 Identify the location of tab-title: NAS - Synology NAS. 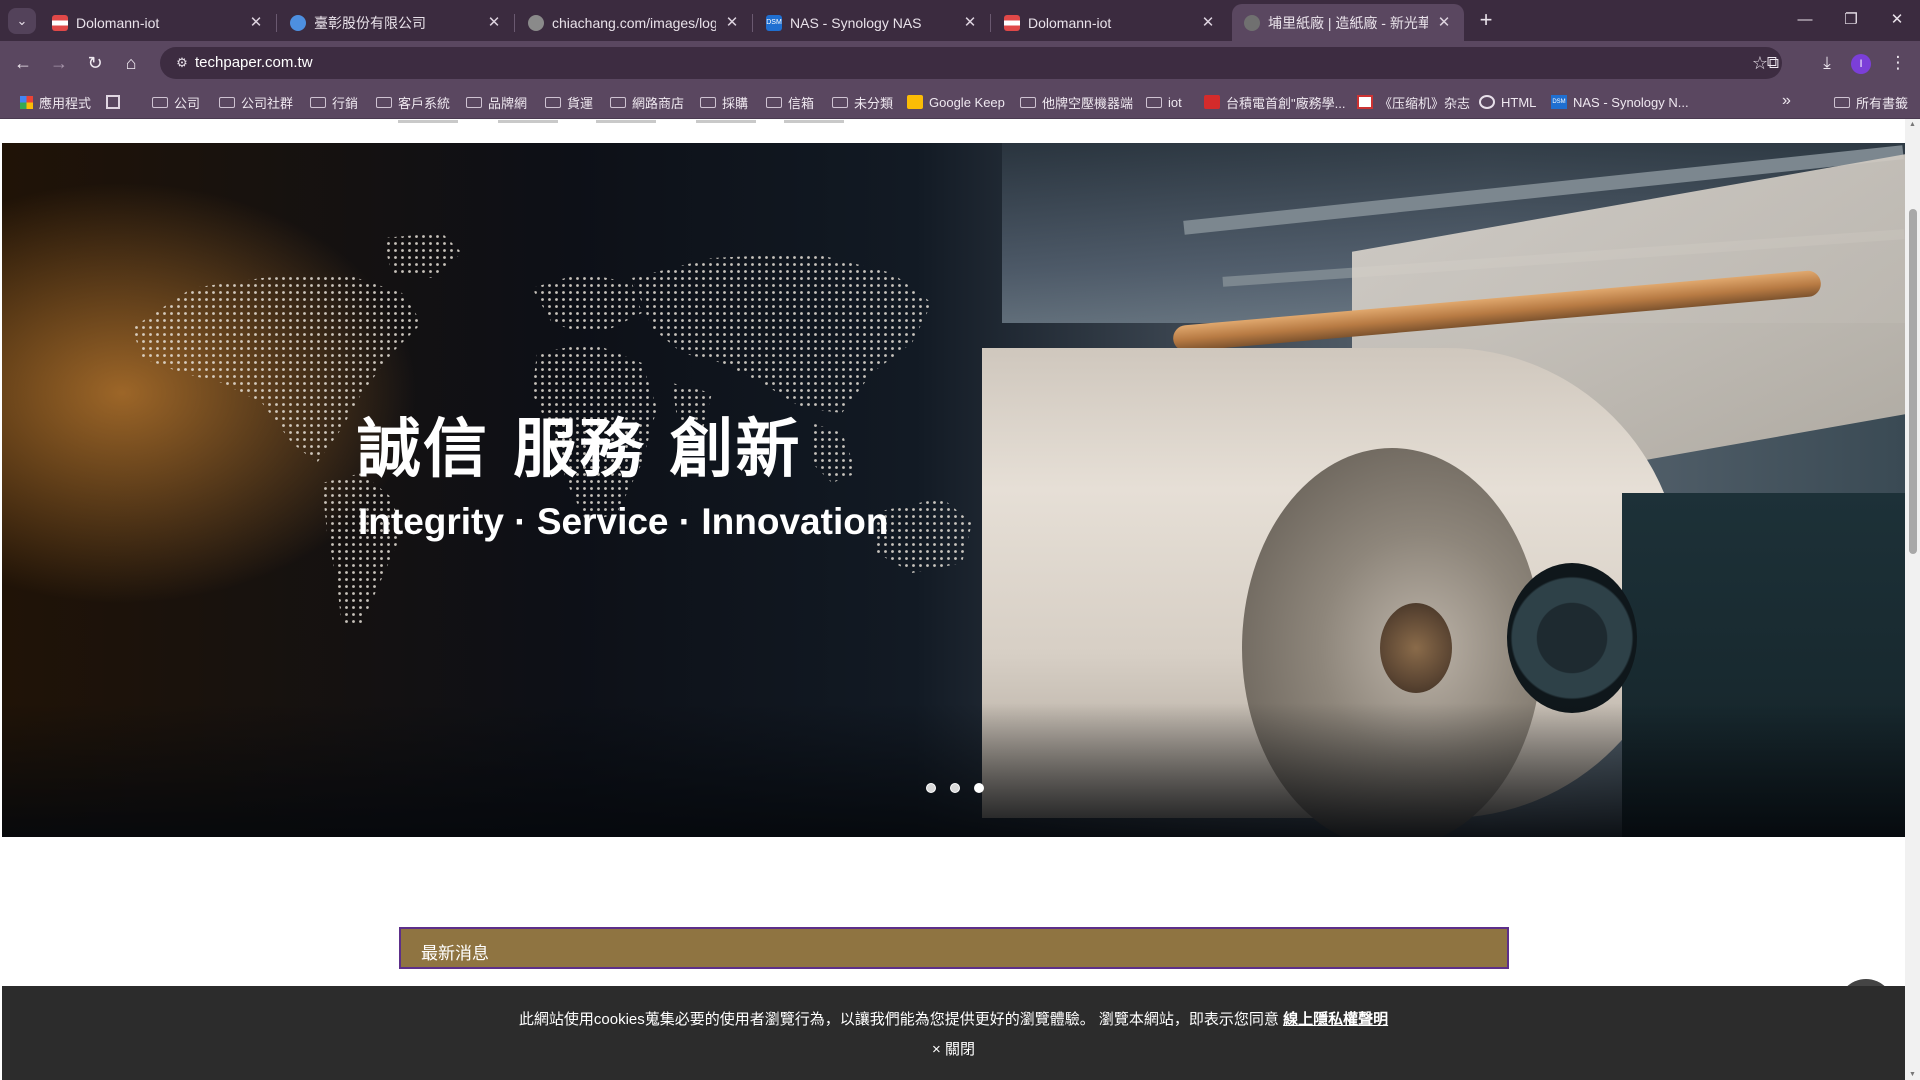
(856, 22).